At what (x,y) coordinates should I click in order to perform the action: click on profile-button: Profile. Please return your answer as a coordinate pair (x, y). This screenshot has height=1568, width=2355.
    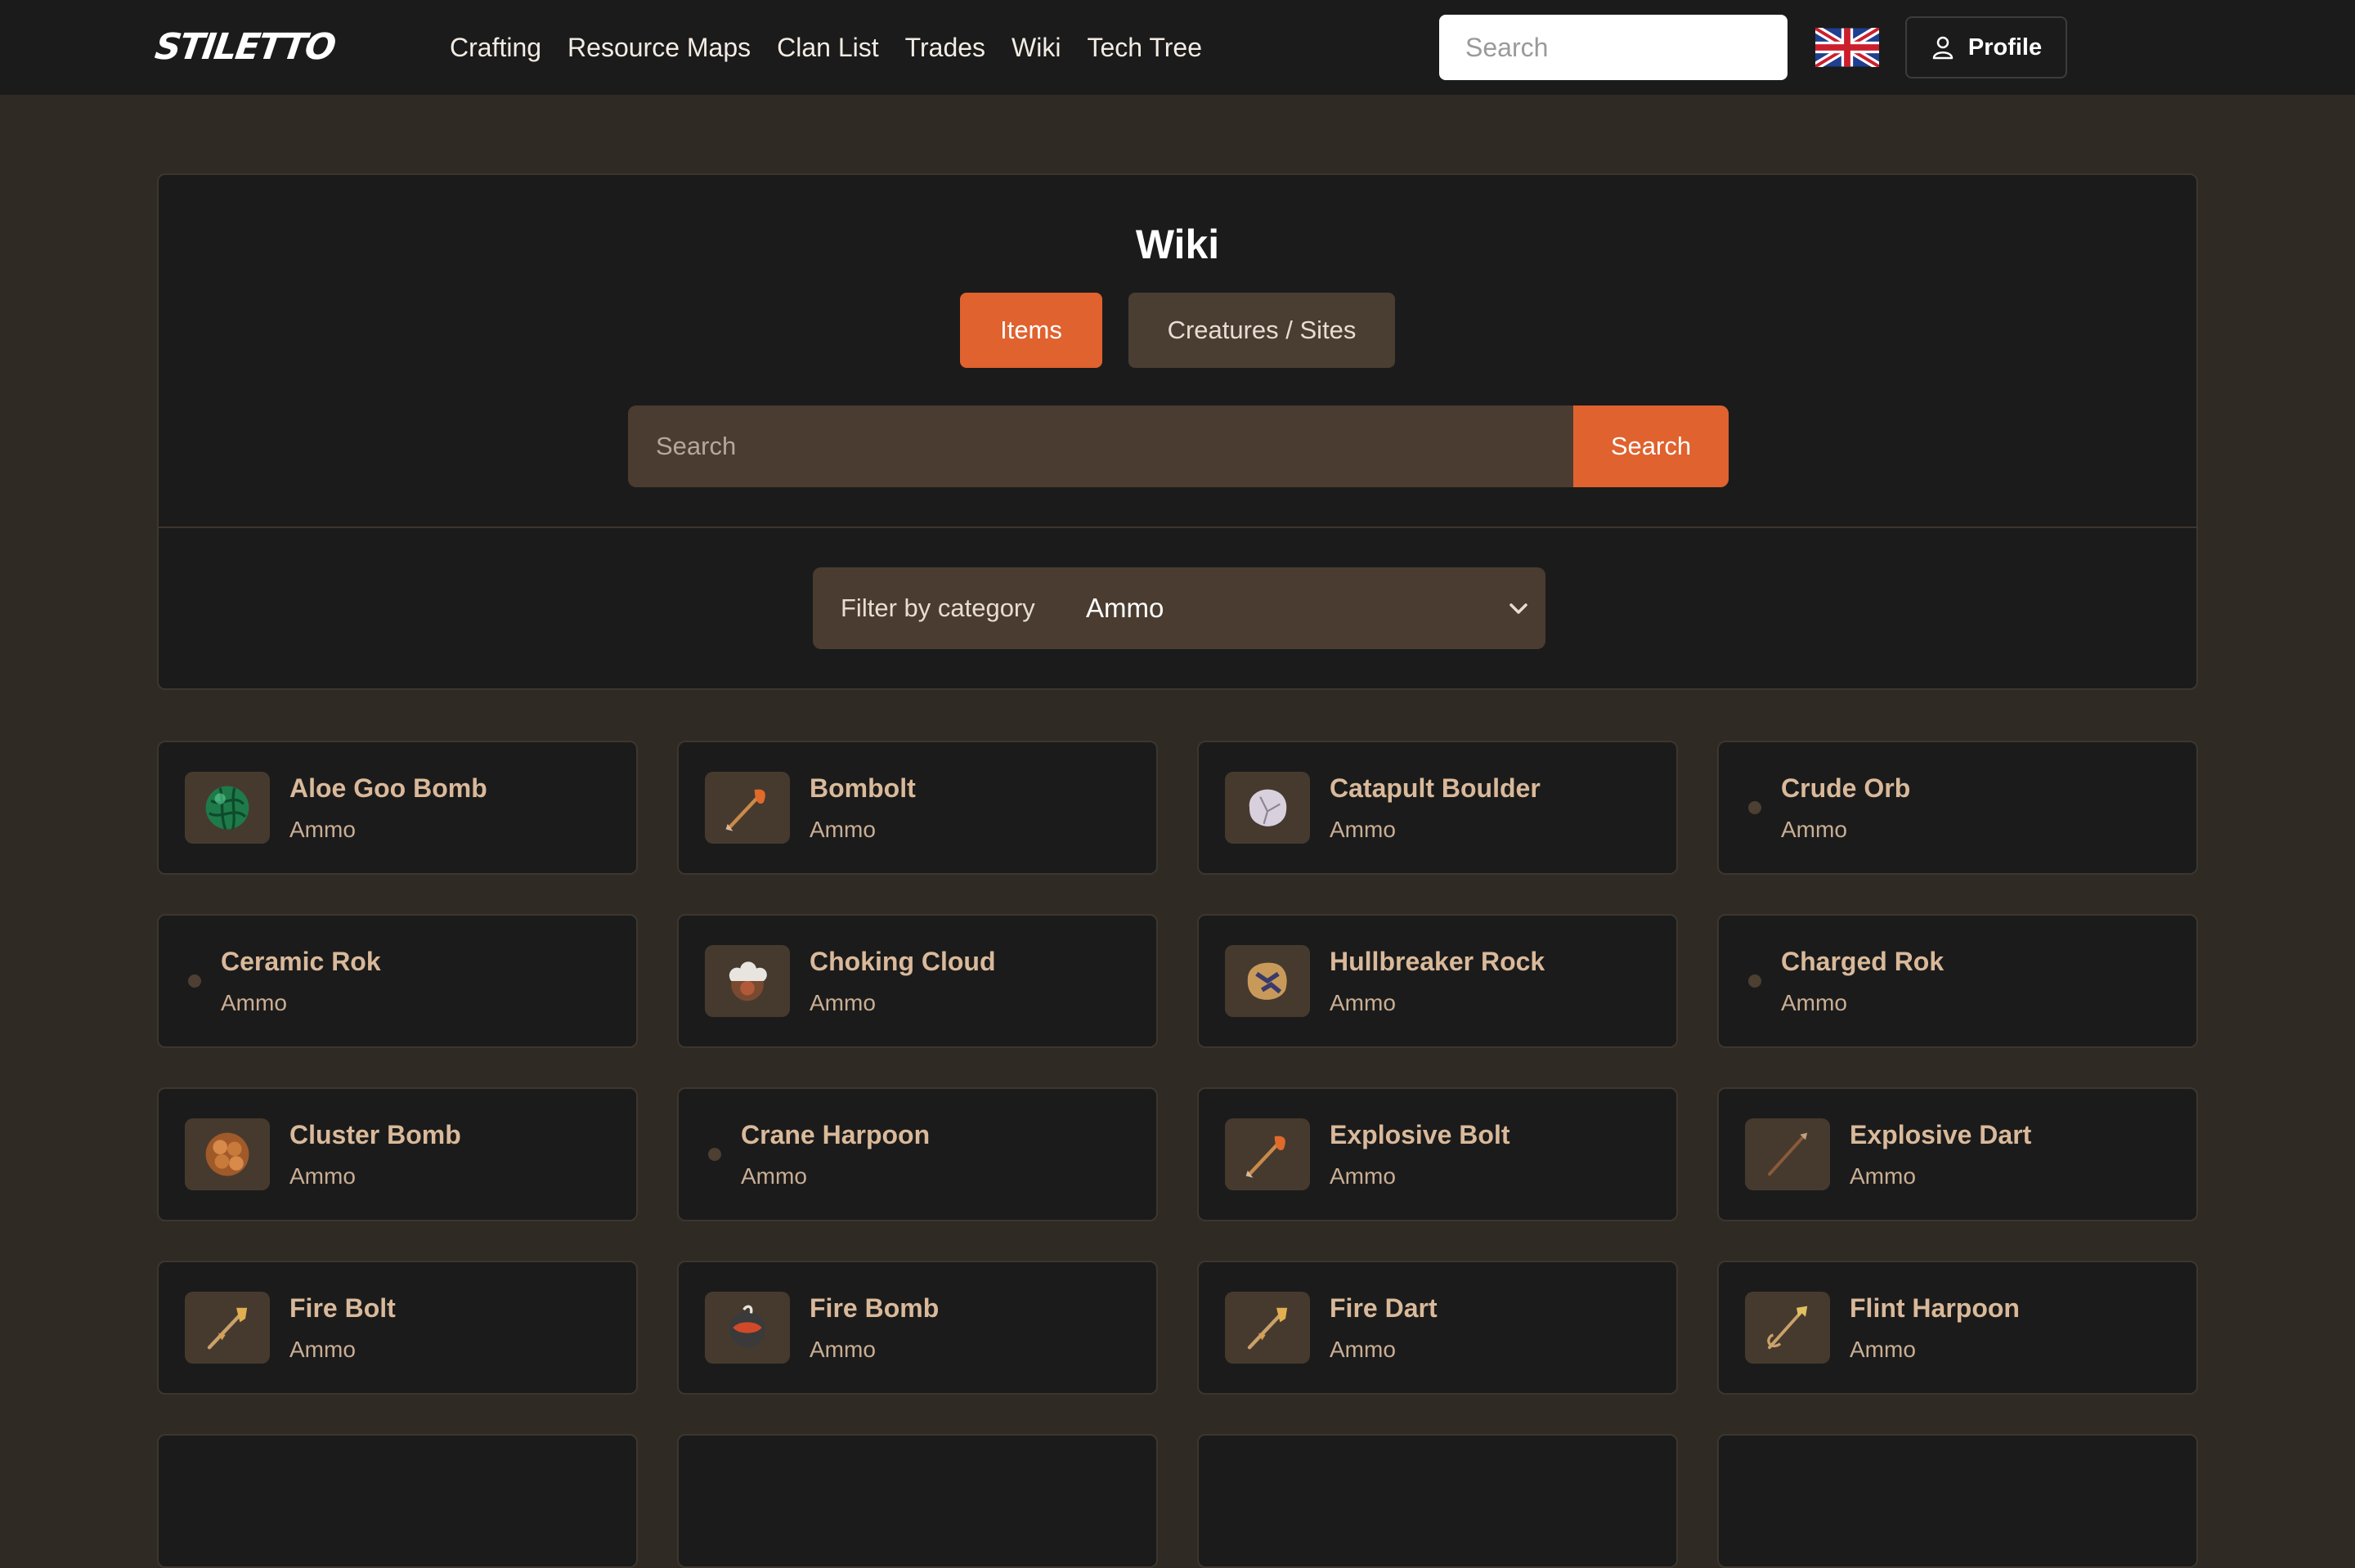
    Looking at the image, I should click on (1986, 47).